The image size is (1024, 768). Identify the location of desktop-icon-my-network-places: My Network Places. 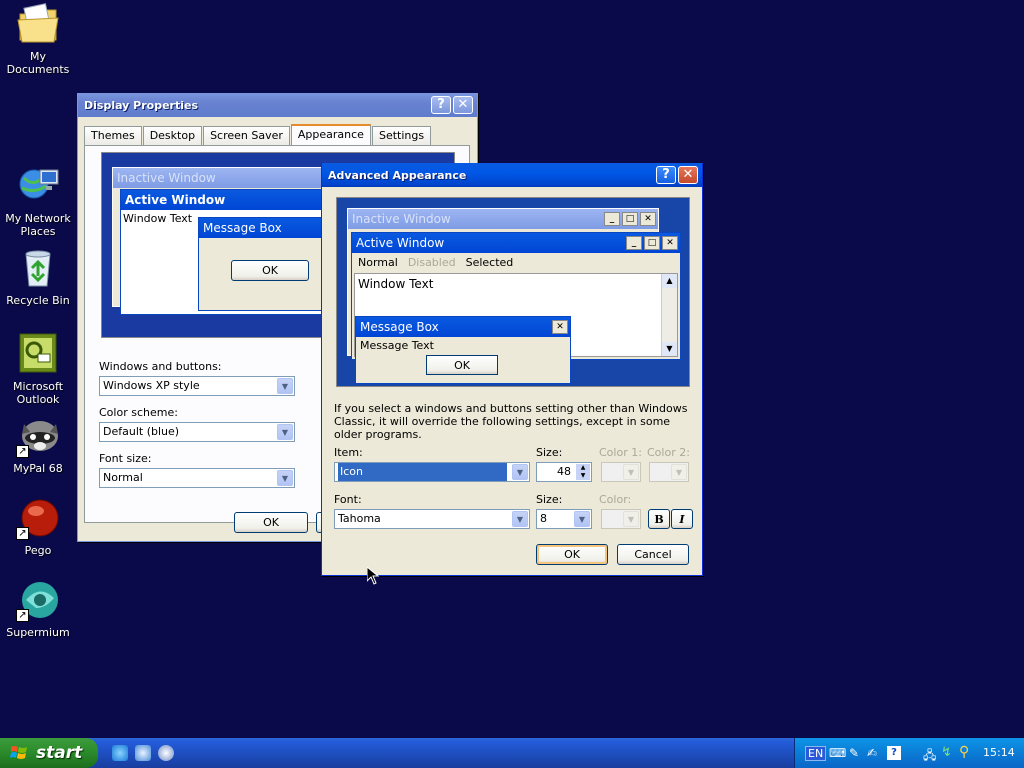
(38, 201).